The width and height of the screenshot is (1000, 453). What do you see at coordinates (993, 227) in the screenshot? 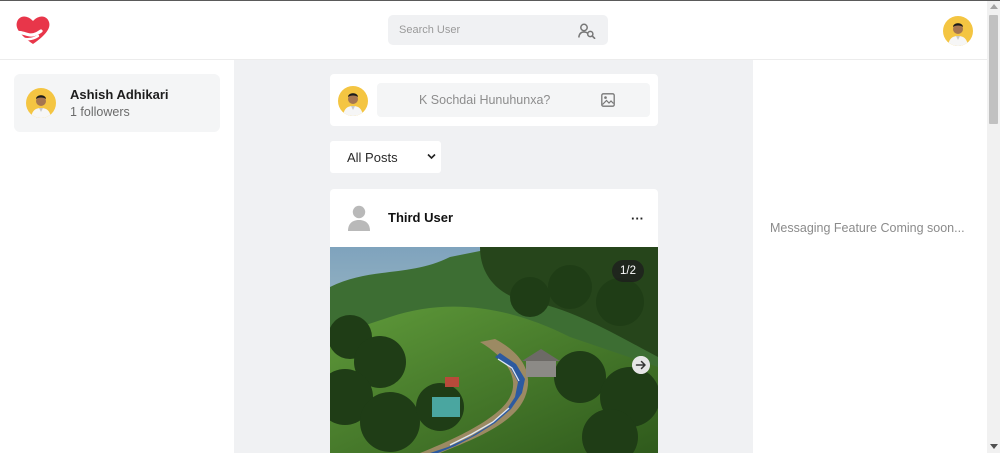
I see `page-scrollbar` at bounding box center [993, 227].